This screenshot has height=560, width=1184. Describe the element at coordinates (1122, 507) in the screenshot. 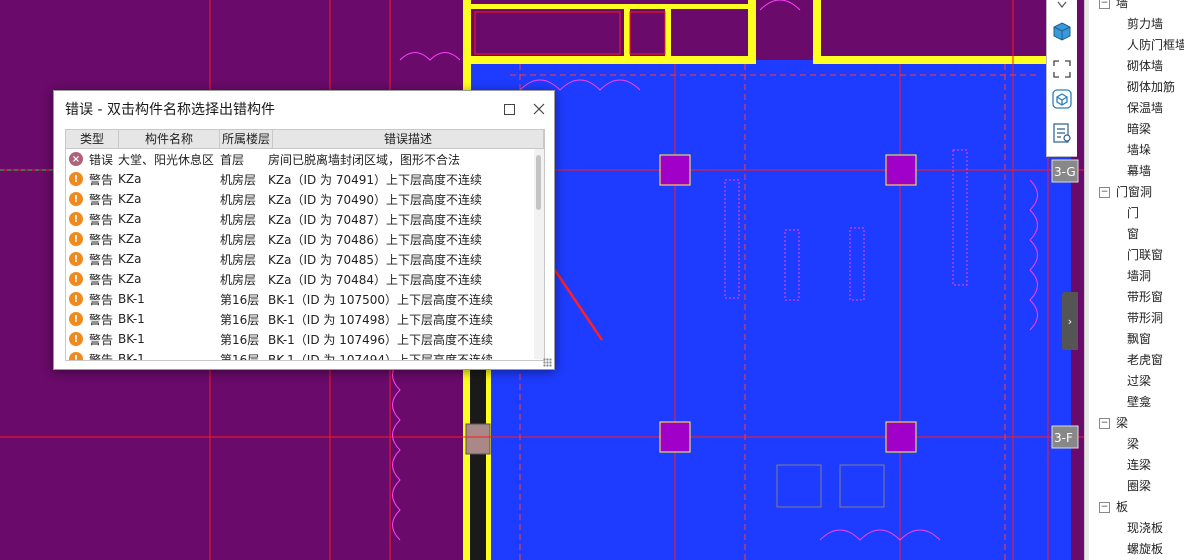

I see `tree-group-label: 板` at that location.